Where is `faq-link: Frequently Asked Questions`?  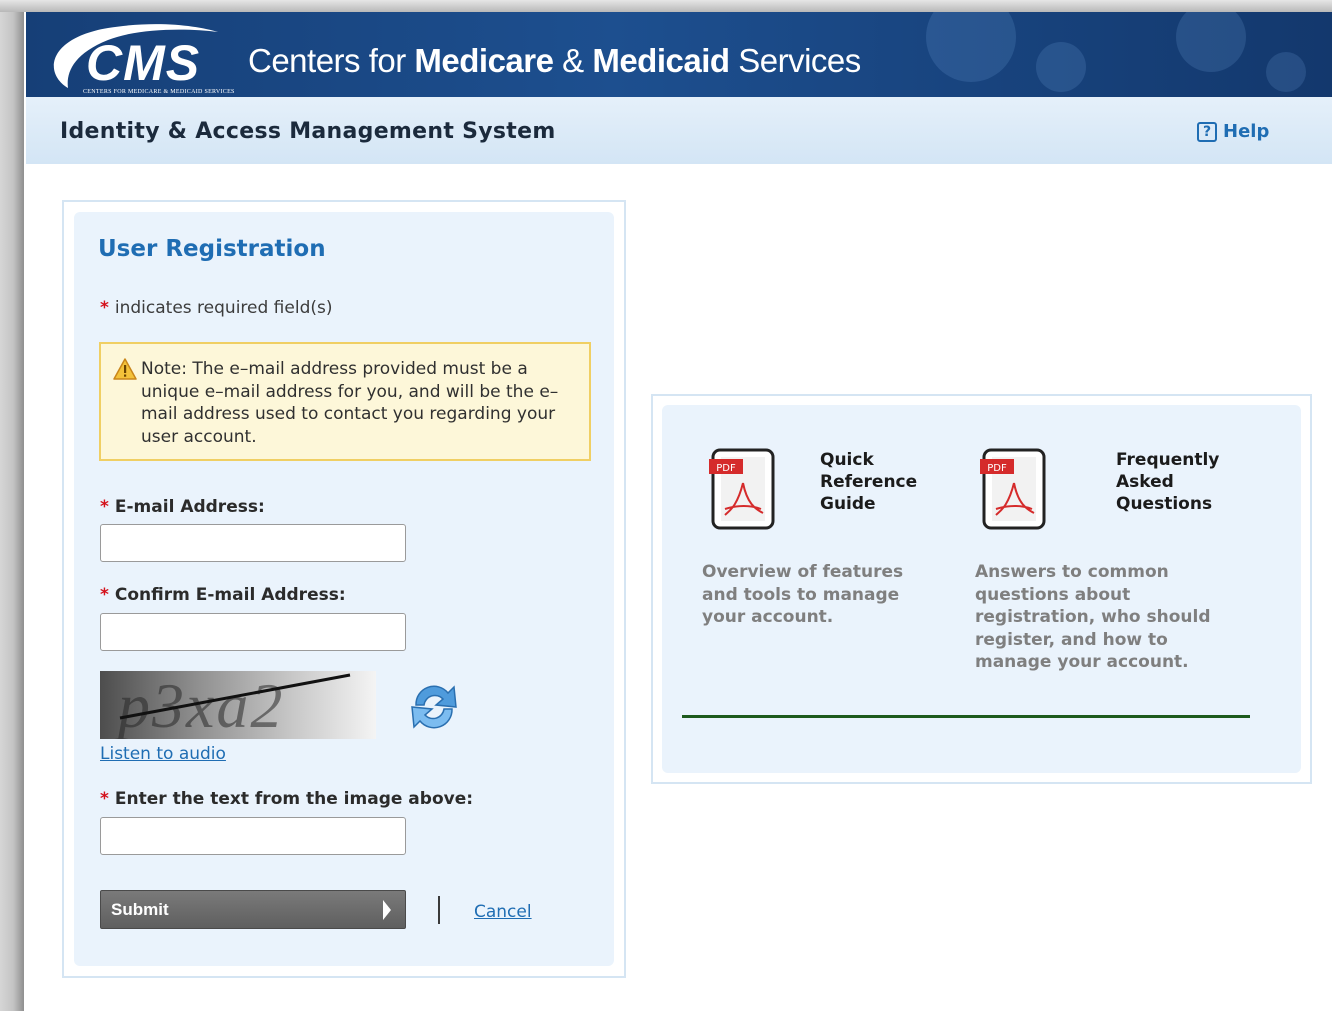
faq-link: Frequently Asked Questions is located at coordinates (1186, 482).